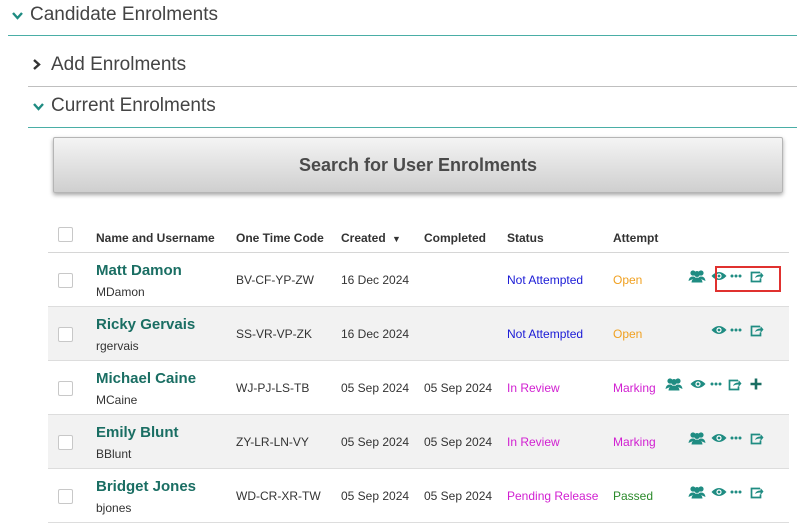  I want to click on candidate-name-link: Bridget Jones, so click(146, 486).